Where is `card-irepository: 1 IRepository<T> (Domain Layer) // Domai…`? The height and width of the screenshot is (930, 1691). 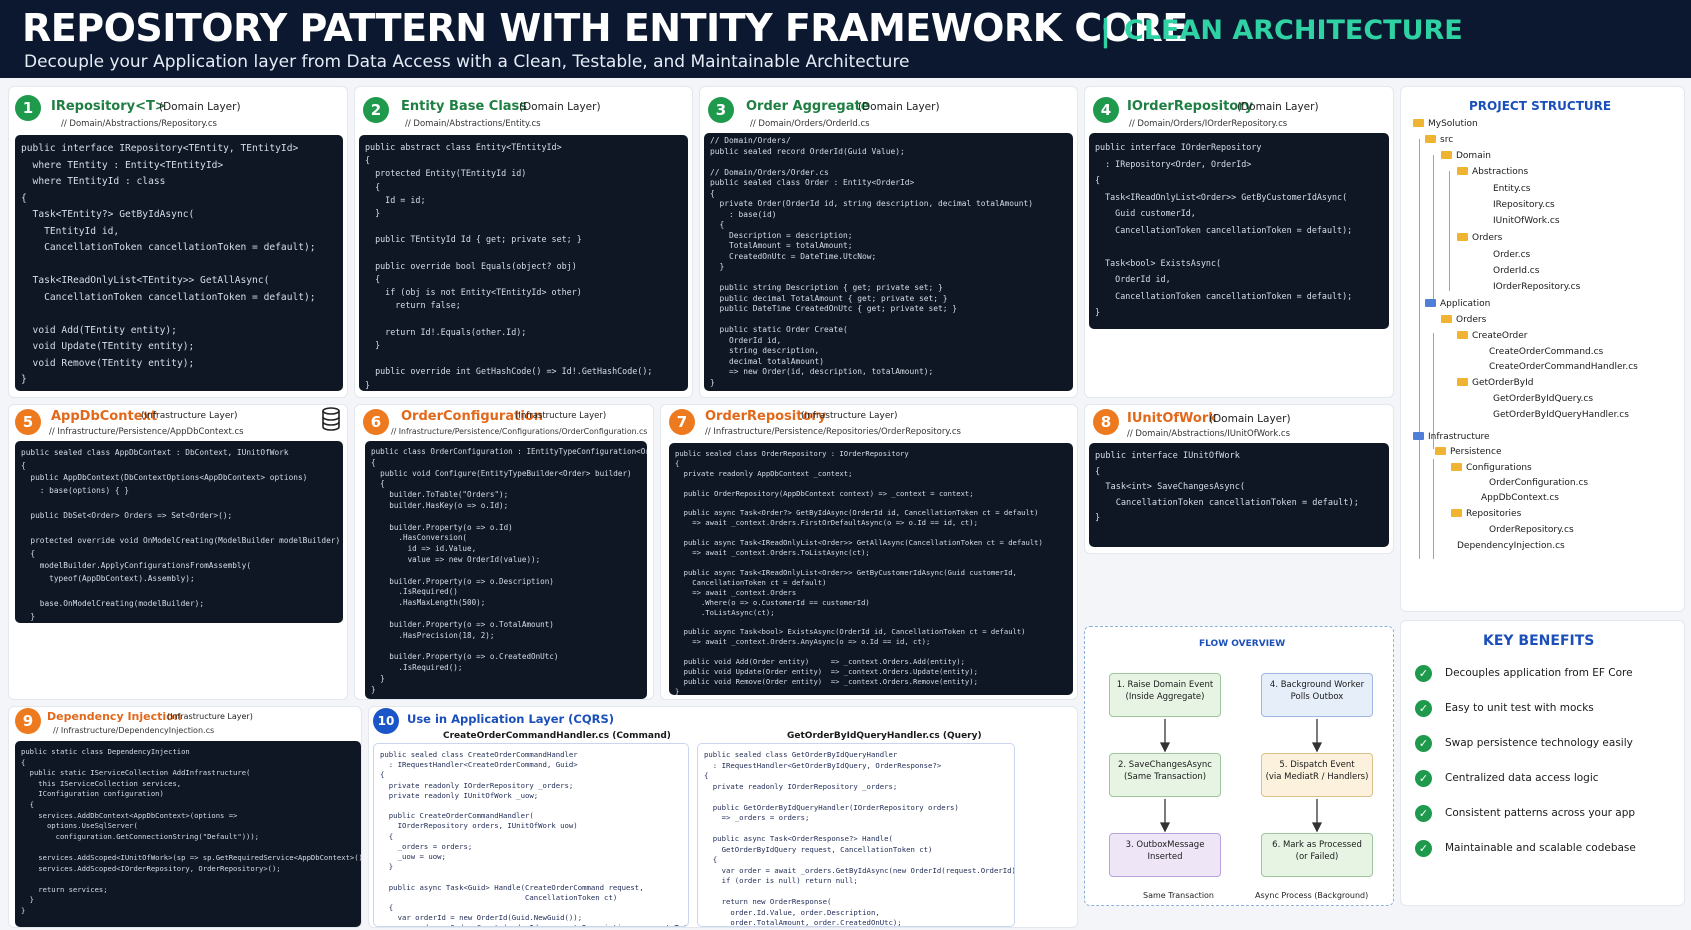
card-irepository: 1 IRepository<T> (Domain Layer) // Domai… is located at coordinates (178, 242).